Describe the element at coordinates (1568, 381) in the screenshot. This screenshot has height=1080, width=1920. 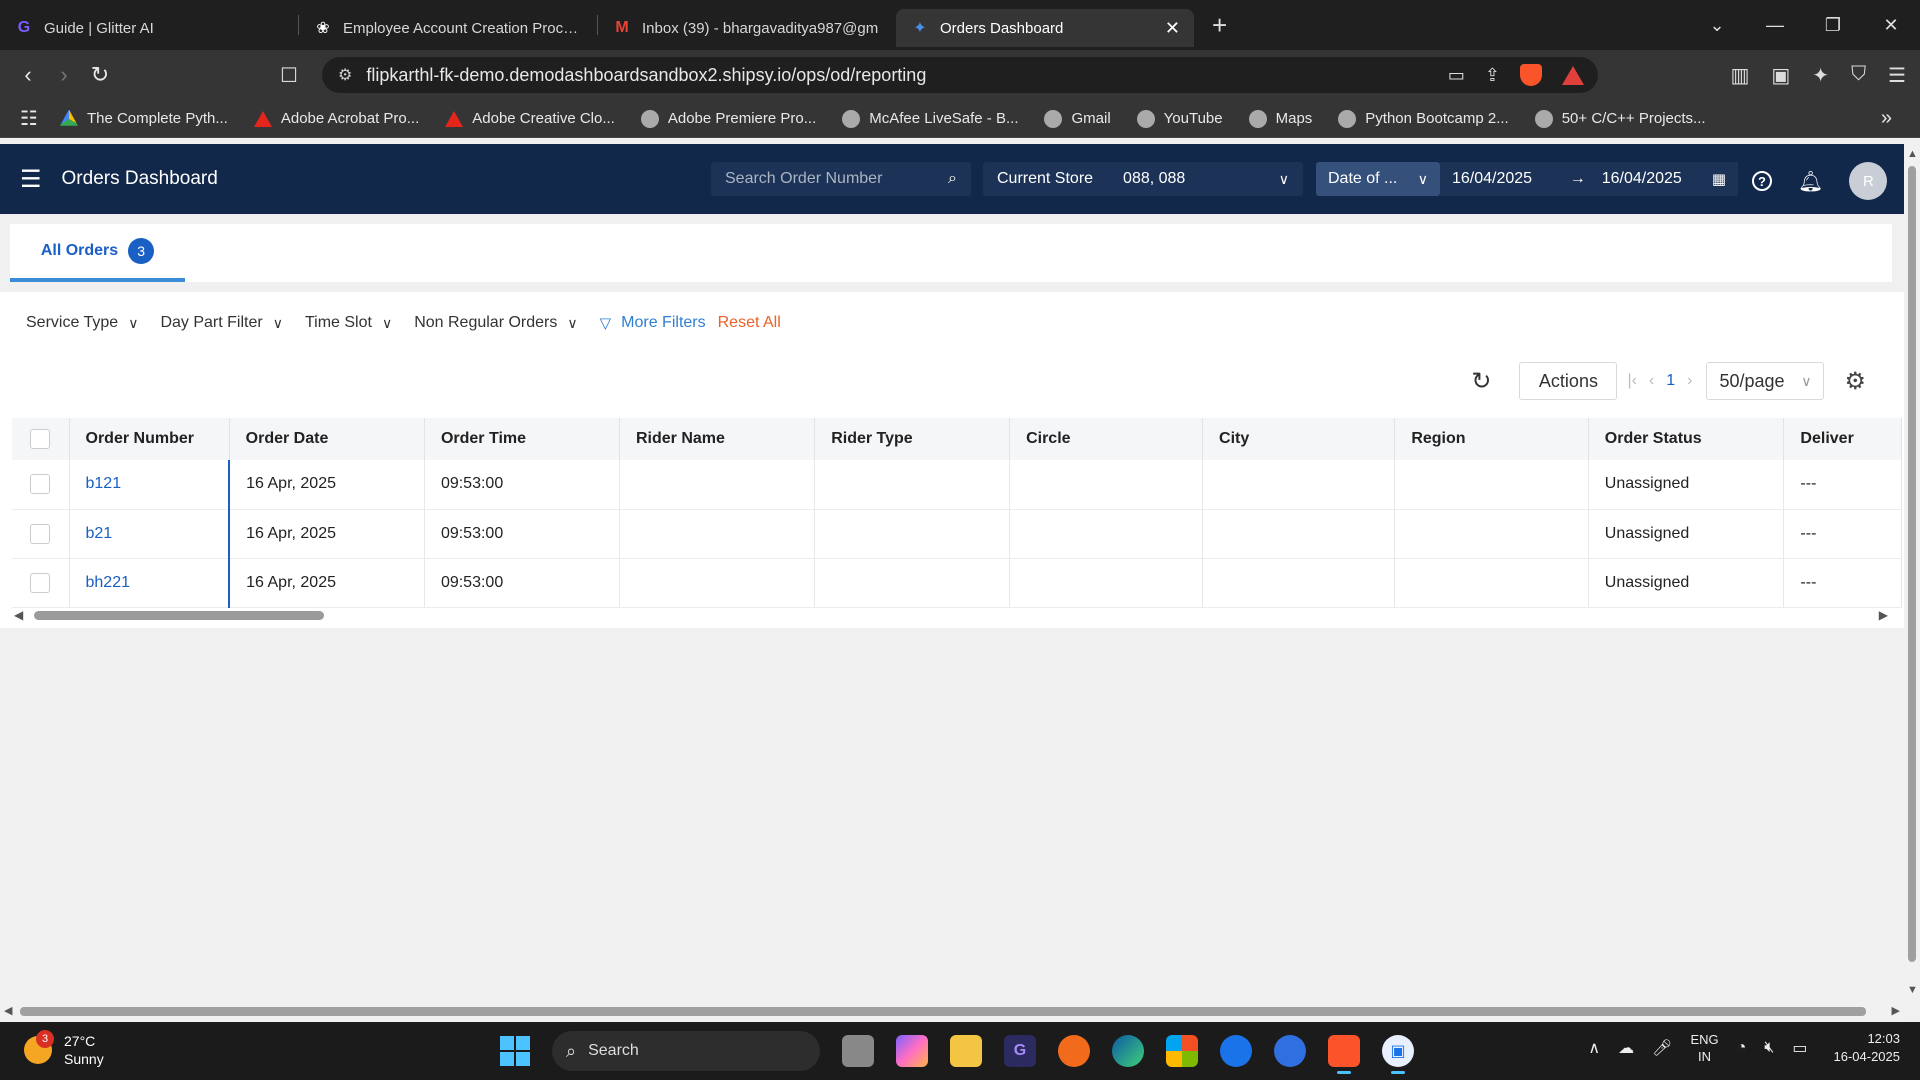
I see `actions-button: Actions` at that location.